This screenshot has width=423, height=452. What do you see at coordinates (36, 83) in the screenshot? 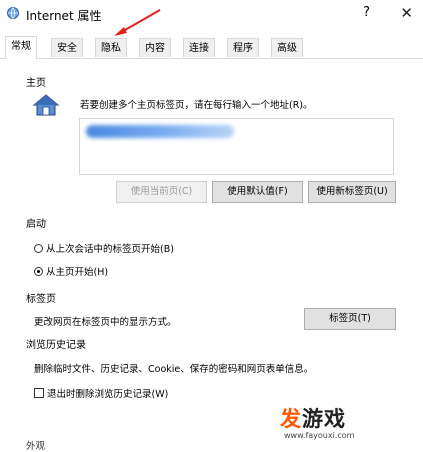
I see `home-section-label: 主页` at bounding box center [36, 83].